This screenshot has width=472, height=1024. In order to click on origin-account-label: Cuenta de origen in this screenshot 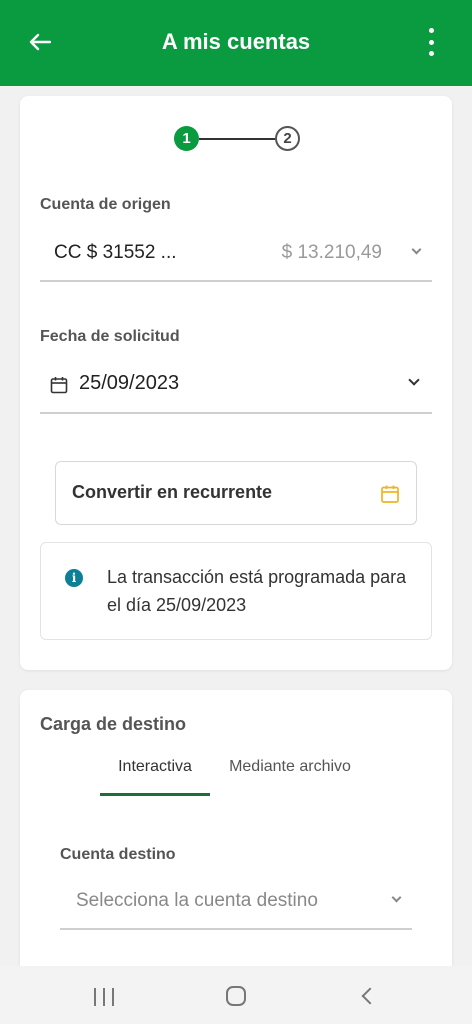, I will do `click(105, 204)`.